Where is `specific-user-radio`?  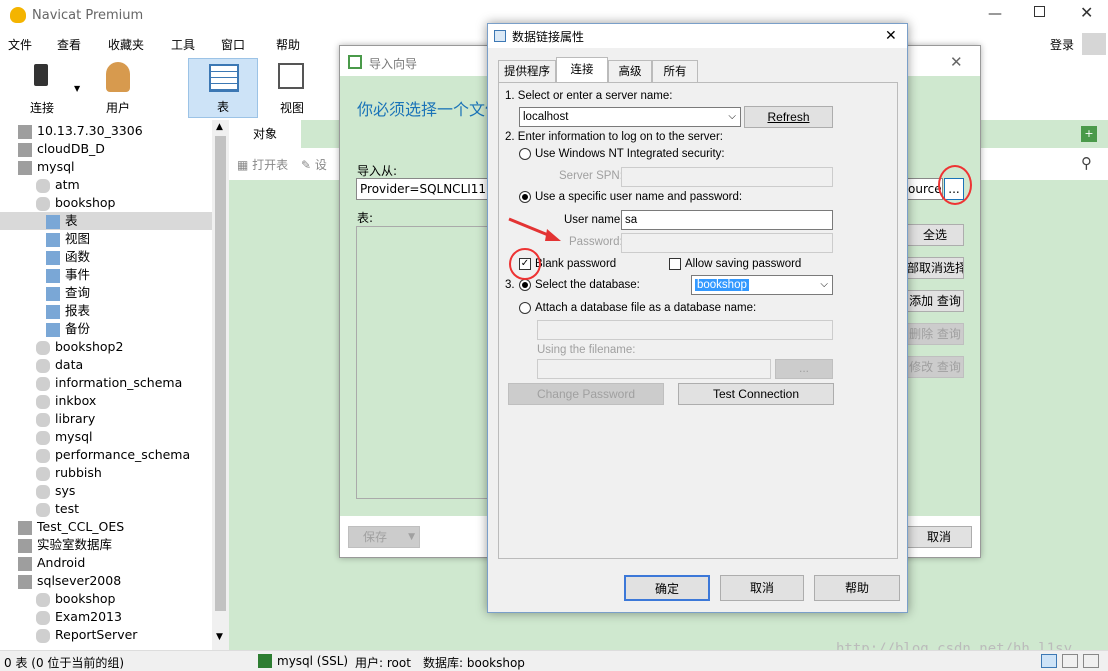
specific-user-radio is located at coordinates (525, 197).